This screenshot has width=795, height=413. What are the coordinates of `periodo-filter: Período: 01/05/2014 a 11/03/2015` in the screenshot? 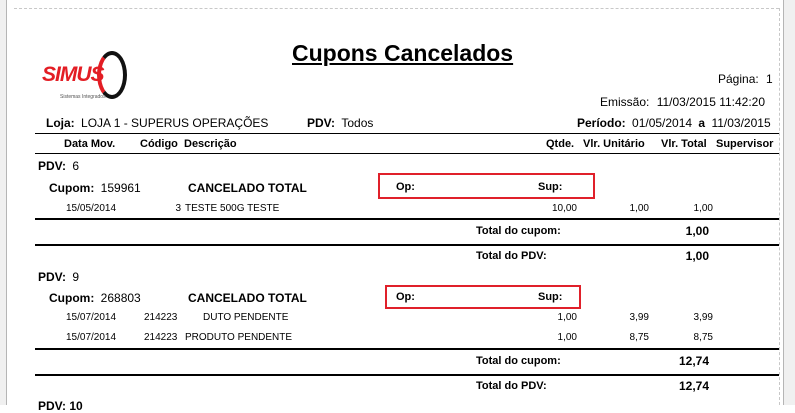 It's located at (674, 123).